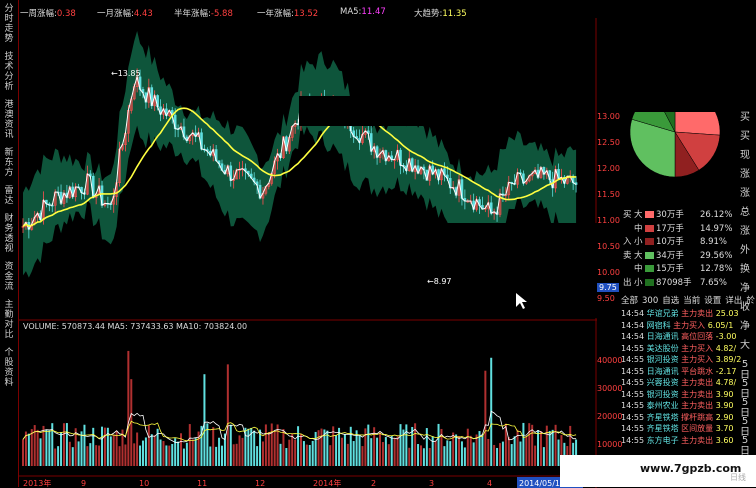  What do you see at coordinates (678, 382) in the screenshot?
I see `tick-row: 14:55 兴蓉投资 主力卖出 4.78/` at bounding box center [678, 382].